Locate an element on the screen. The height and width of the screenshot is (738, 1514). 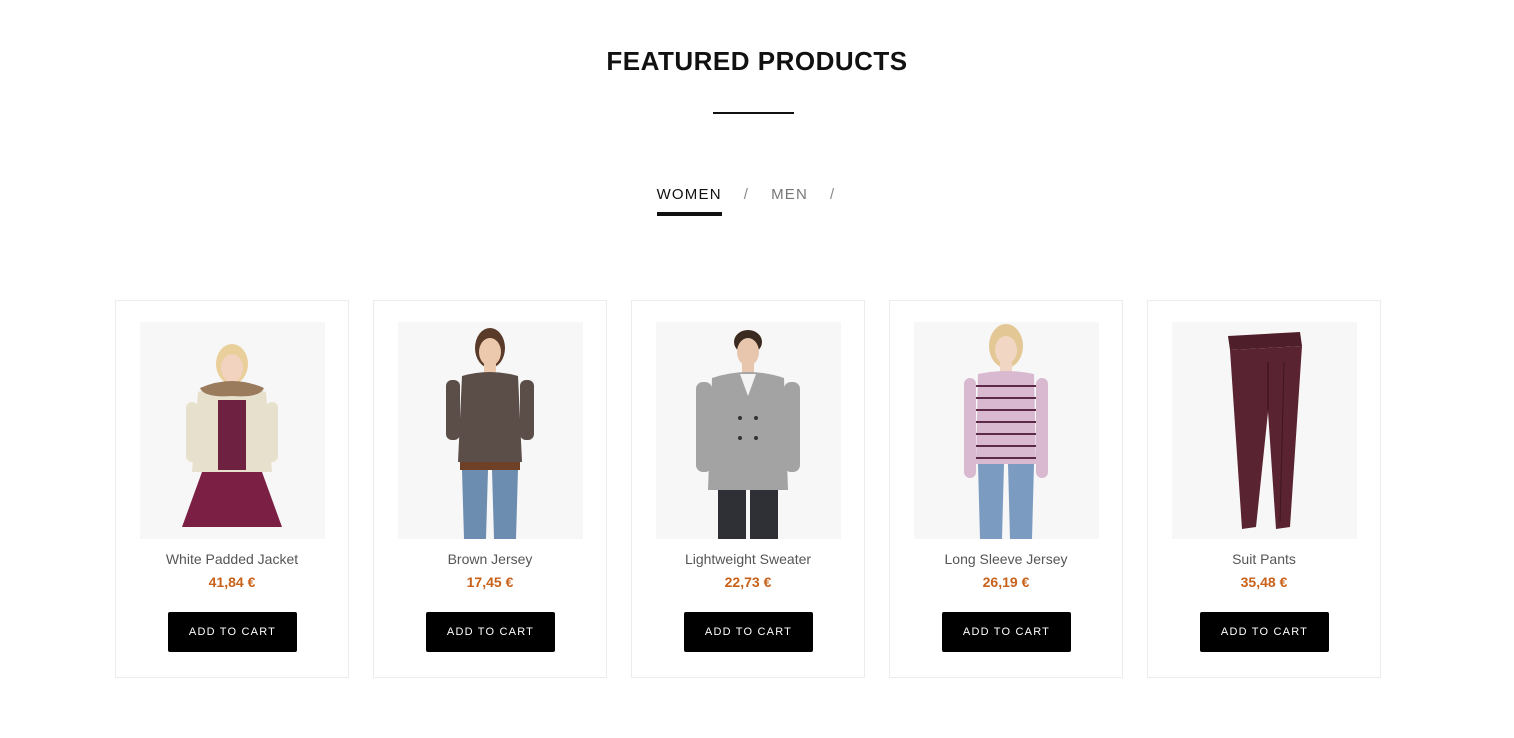
product-price: 26,19 € is located at coordinates (1006, 582).